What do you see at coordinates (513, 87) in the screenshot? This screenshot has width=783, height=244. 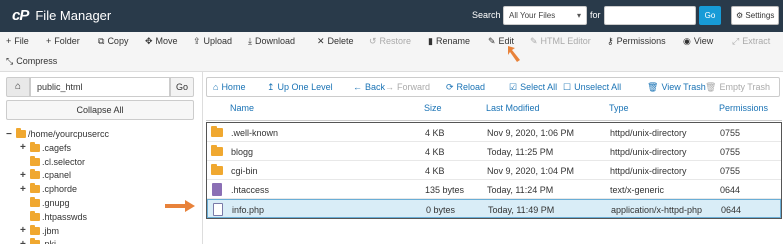 I see `select-all-icon: ☑` at bounding box center [513, 87].